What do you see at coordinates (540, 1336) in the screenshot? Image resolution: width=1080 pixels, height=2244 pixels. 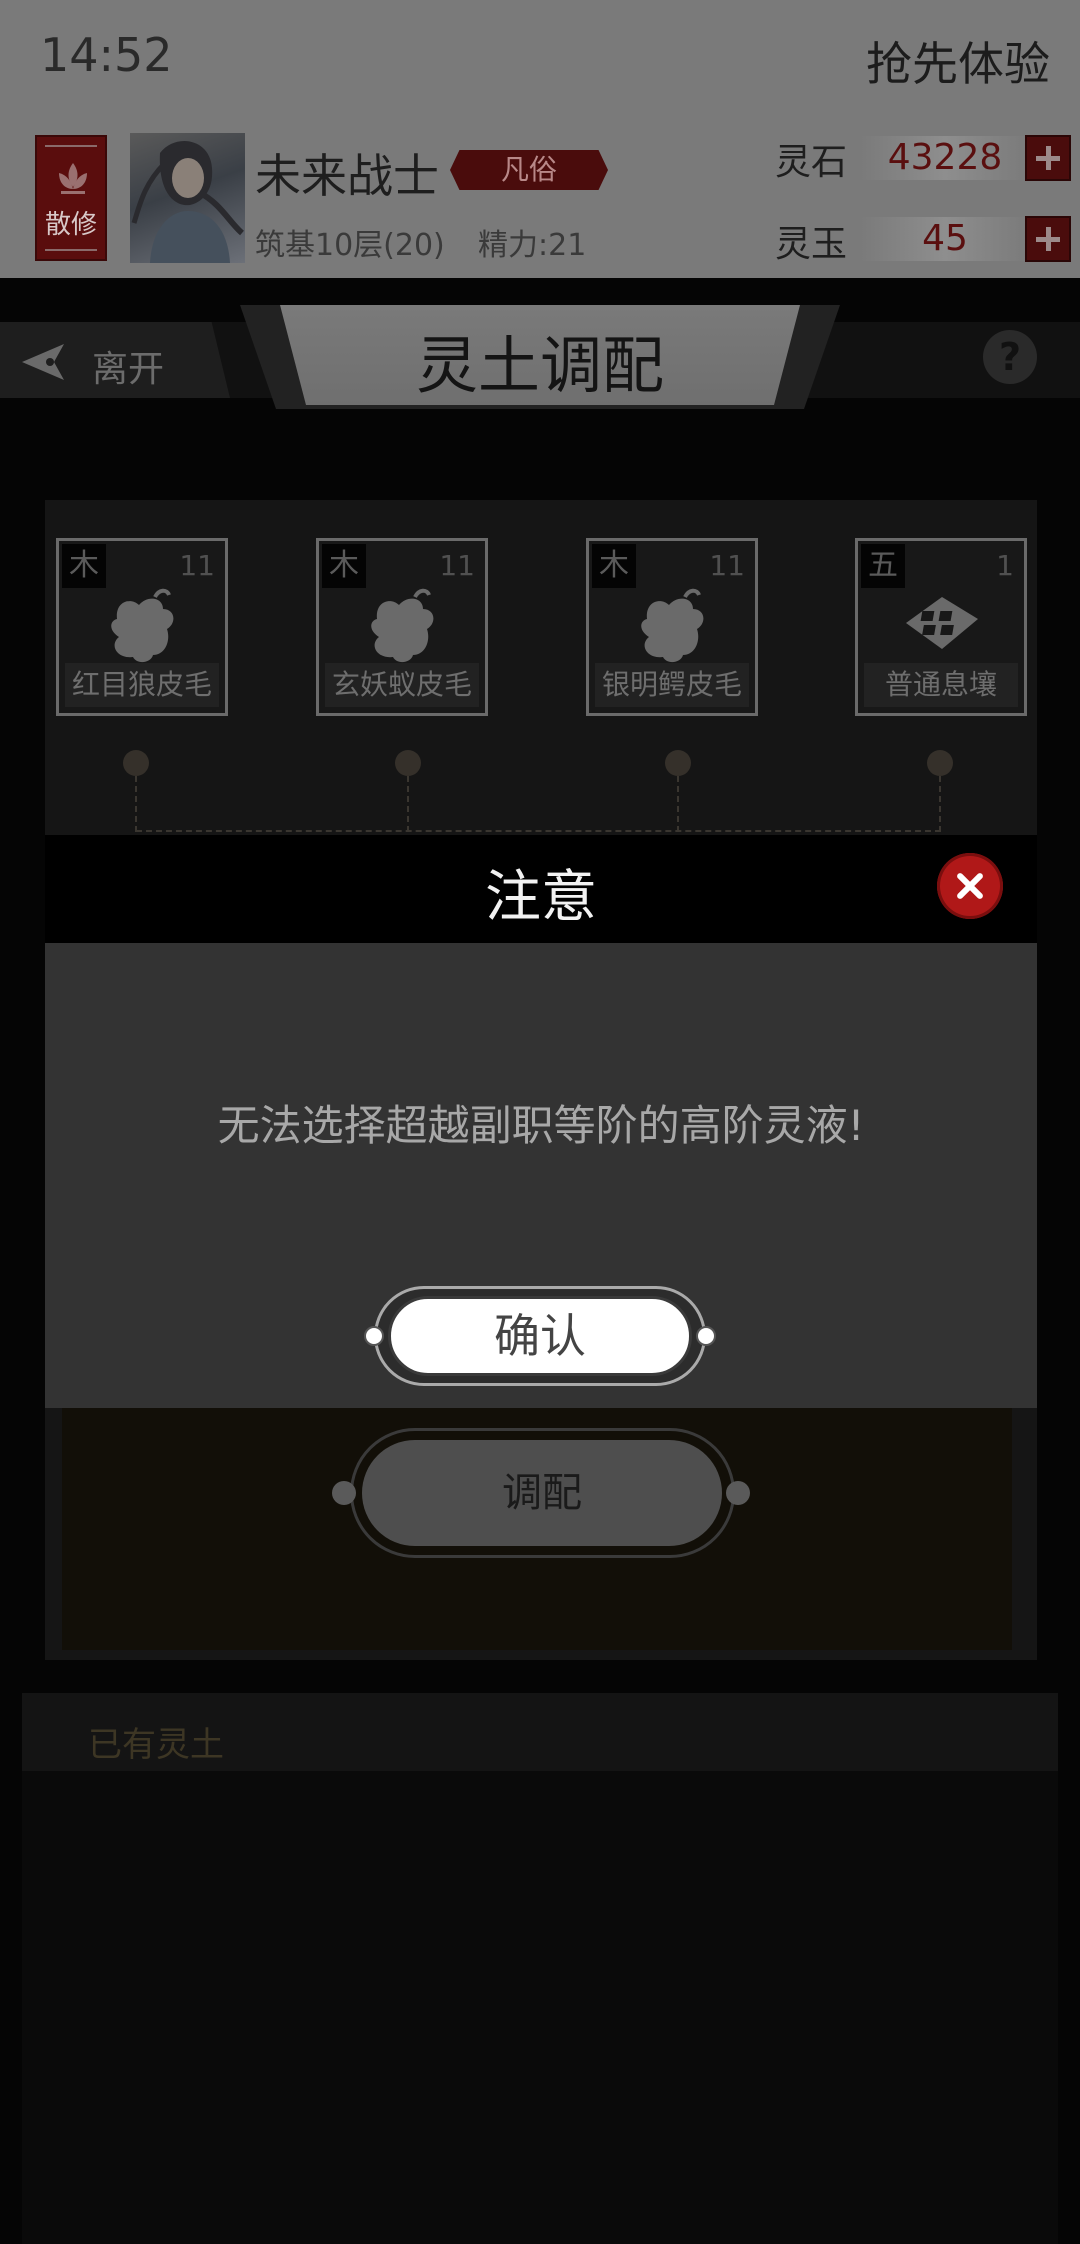 I see `confirm-button: 确认` at bounding box center [540, 1336].